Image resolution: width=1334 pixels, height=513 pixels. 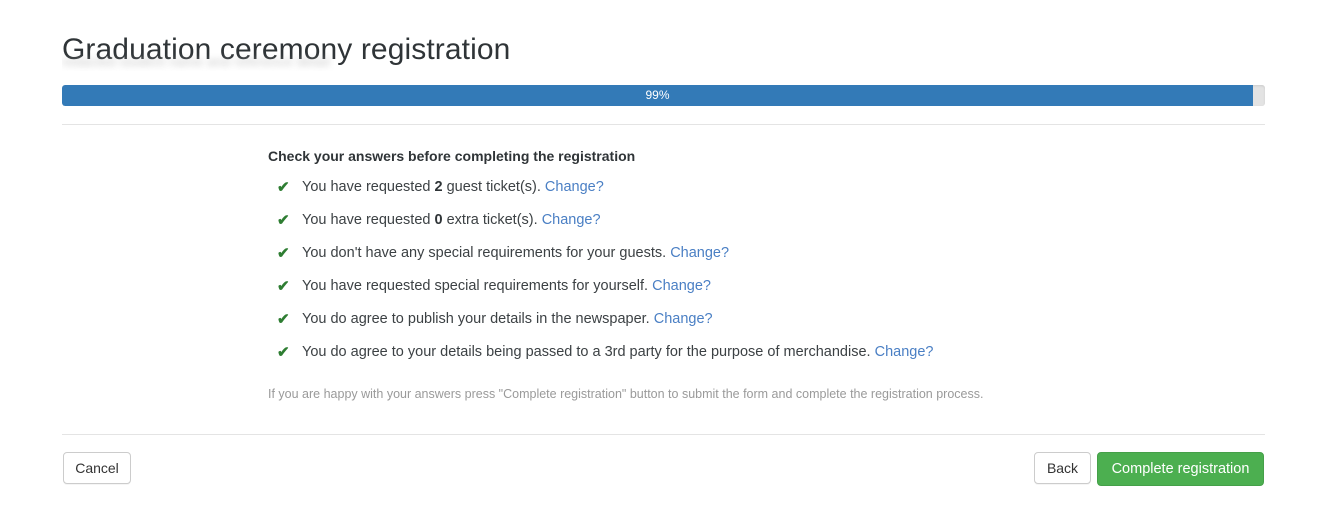 I want to click on answer-text-after: extra ticket(s)., so click(x=490, y=220).